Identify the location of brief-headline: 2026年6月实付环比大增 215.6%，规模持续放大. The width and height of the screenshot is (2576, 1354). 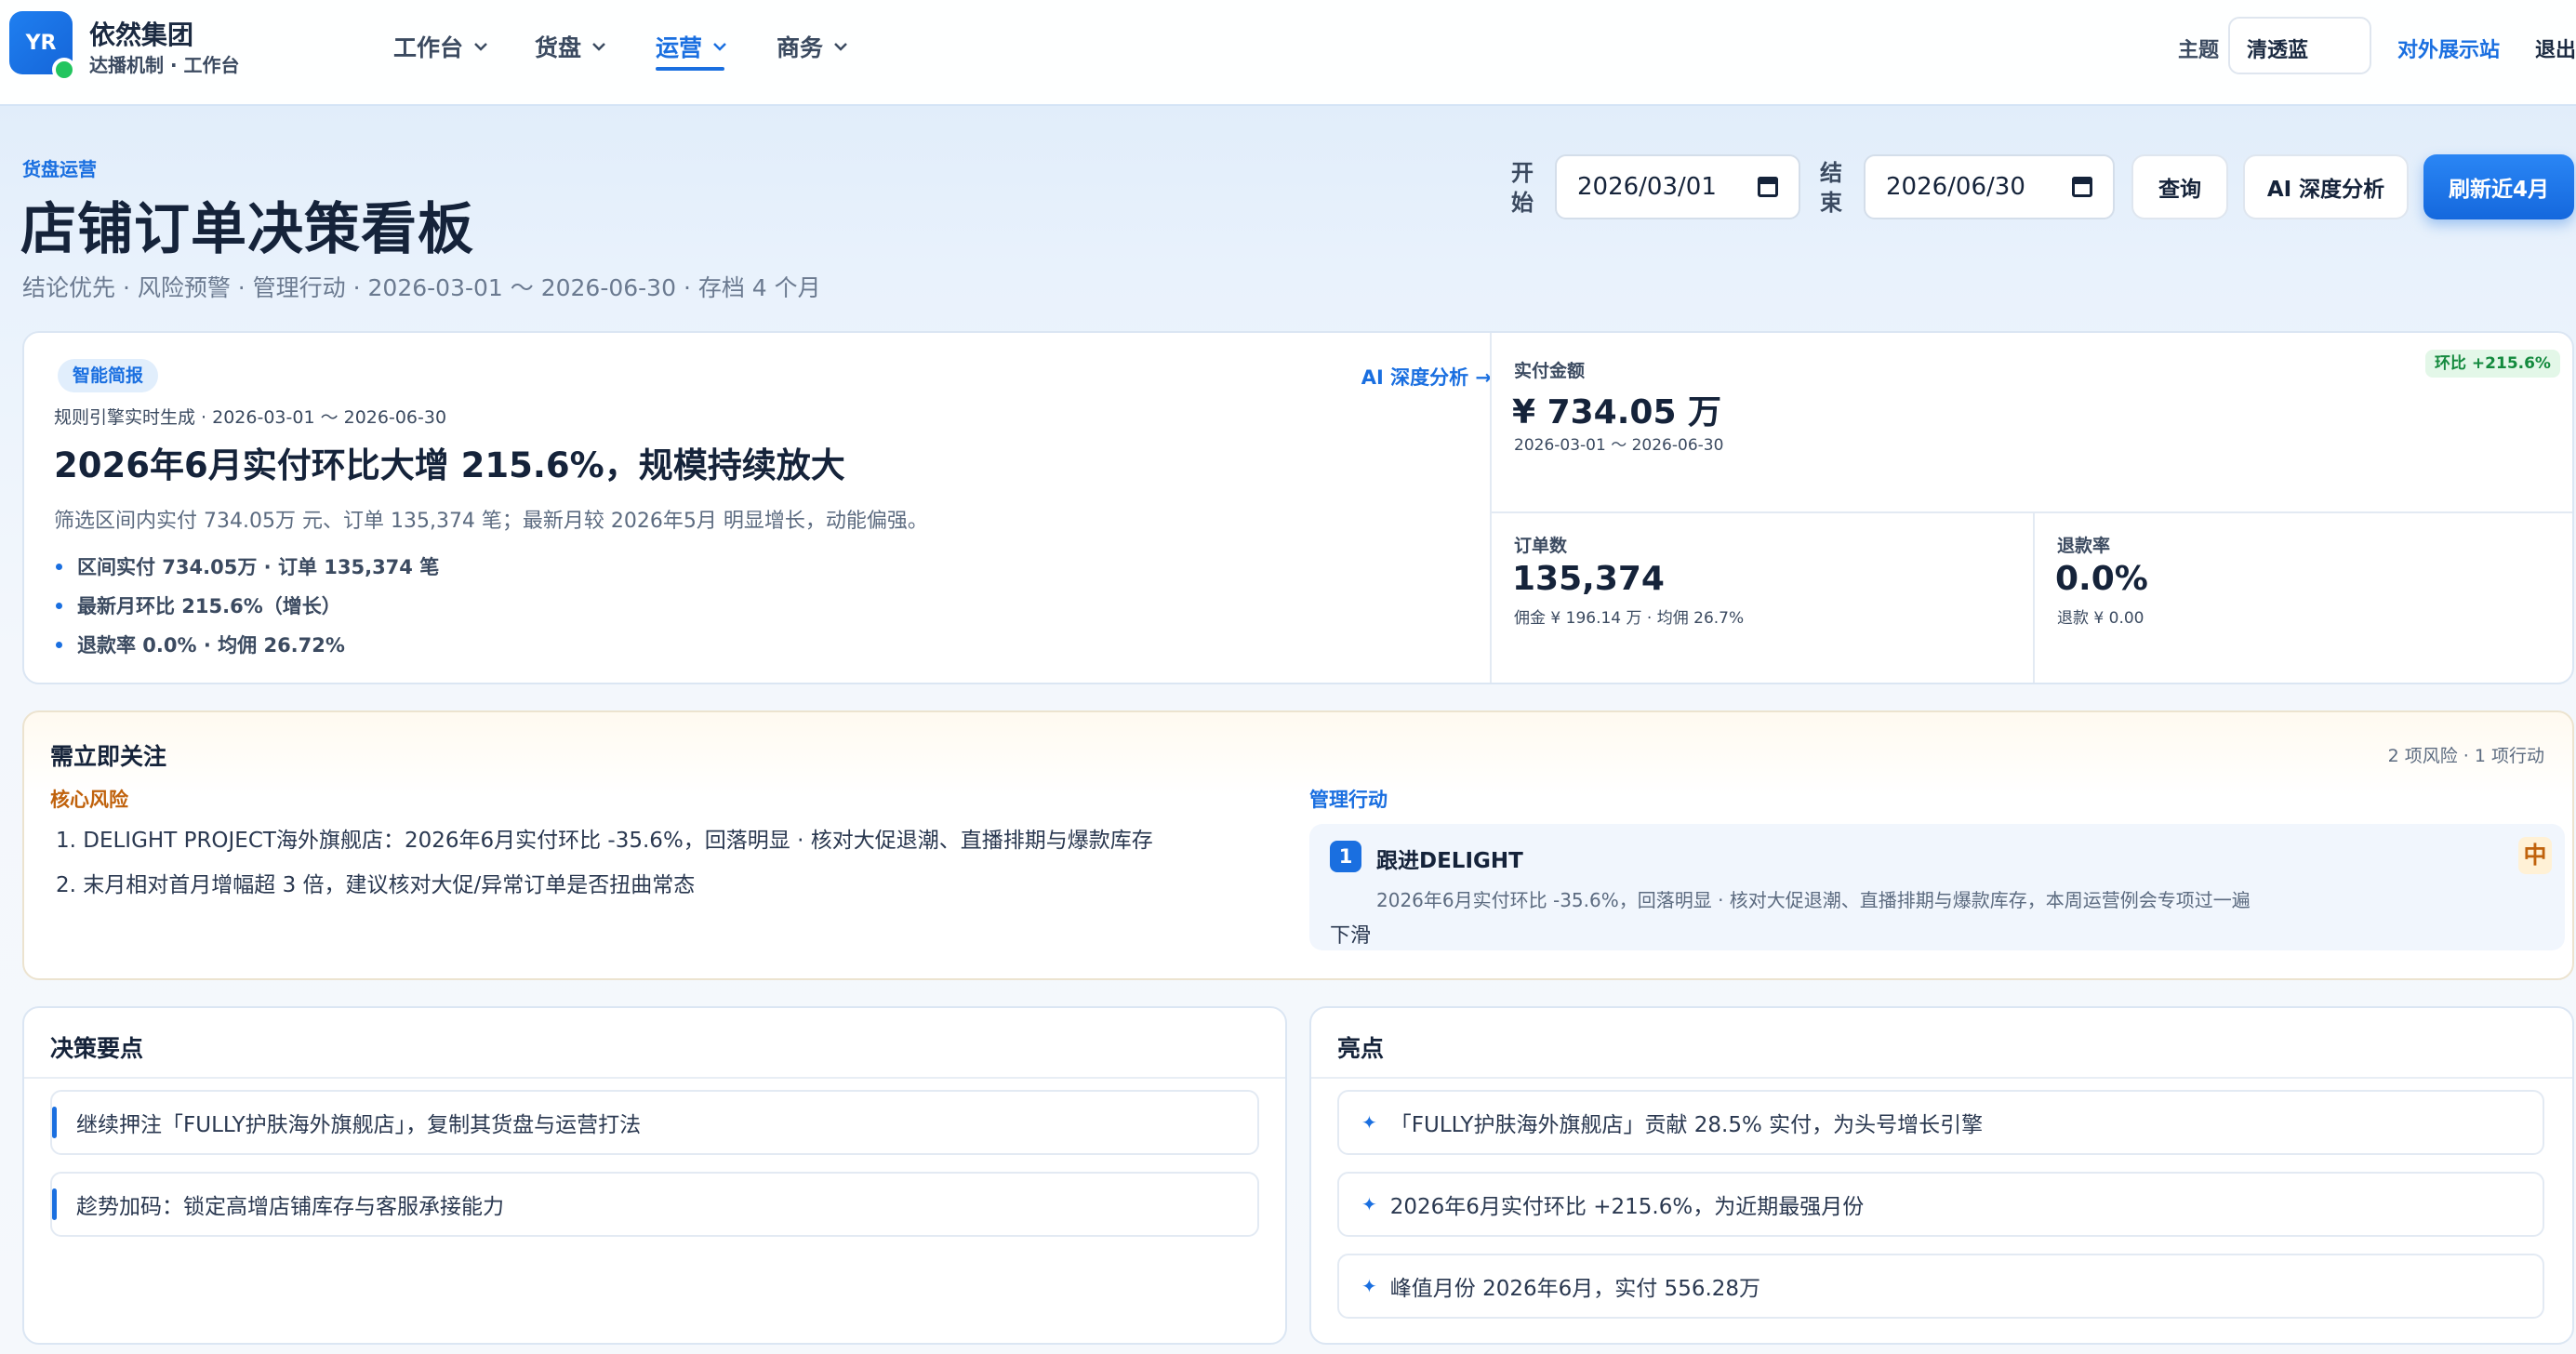
(449, 465).